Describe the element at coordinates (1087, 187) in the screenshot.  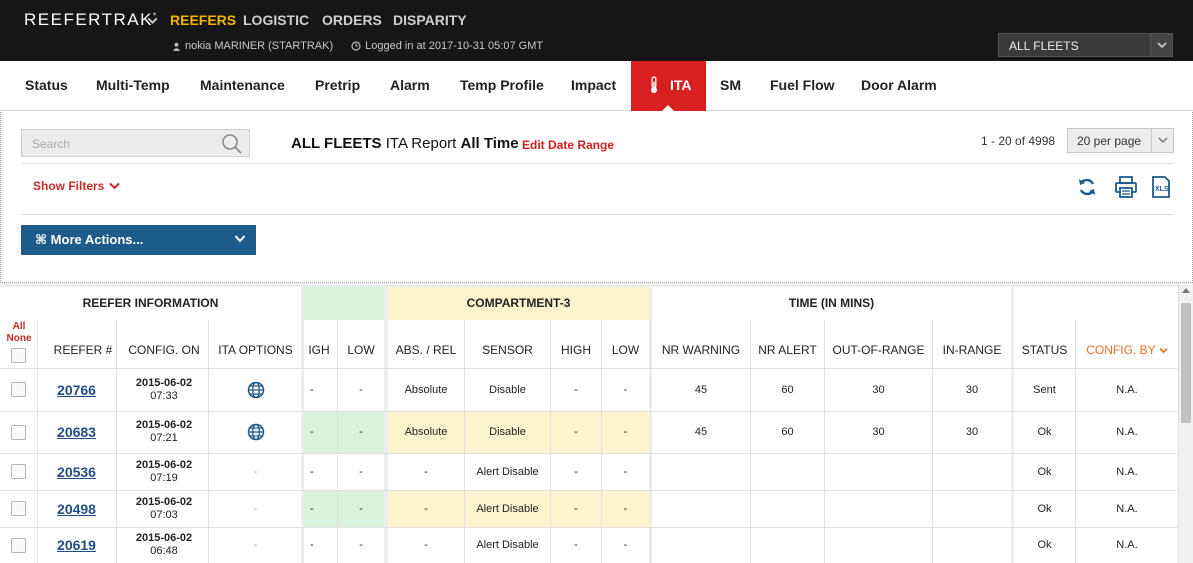
I see `refresh-icon` at that location.